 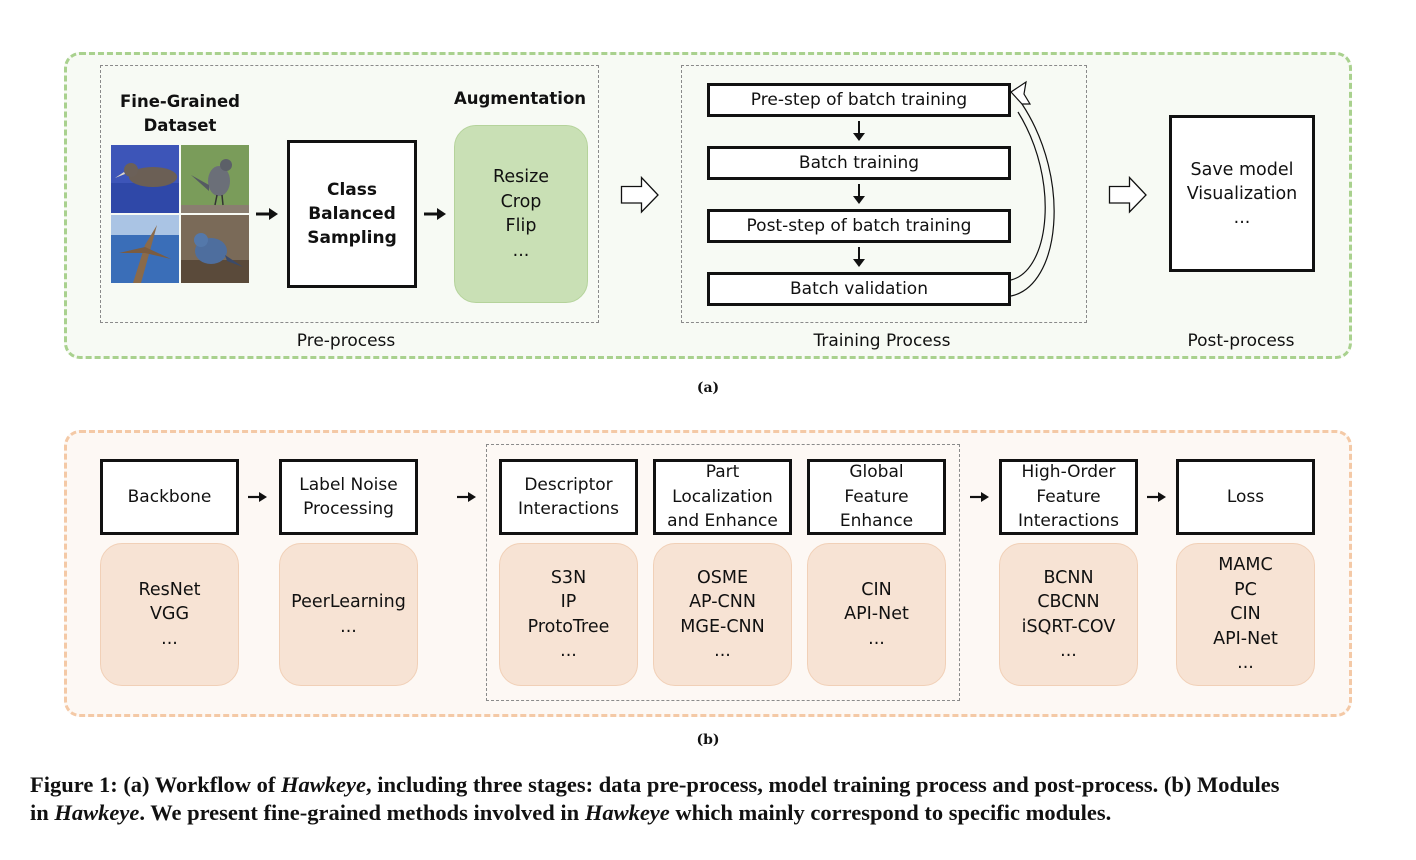 I want to click on training-step-box: Batch training, so click(x=859, y=163).